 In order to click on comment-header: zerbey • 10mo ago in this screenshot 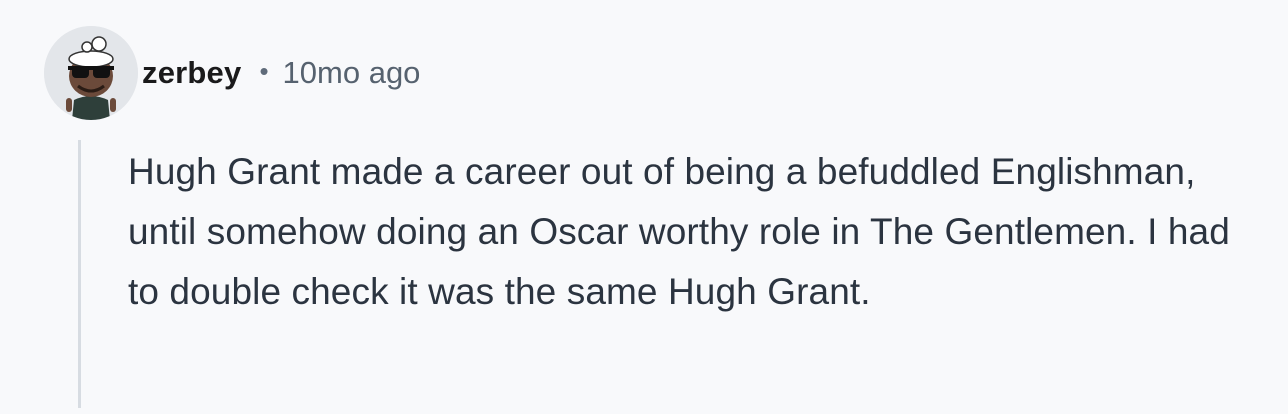, I will do `click(232, 73)`.